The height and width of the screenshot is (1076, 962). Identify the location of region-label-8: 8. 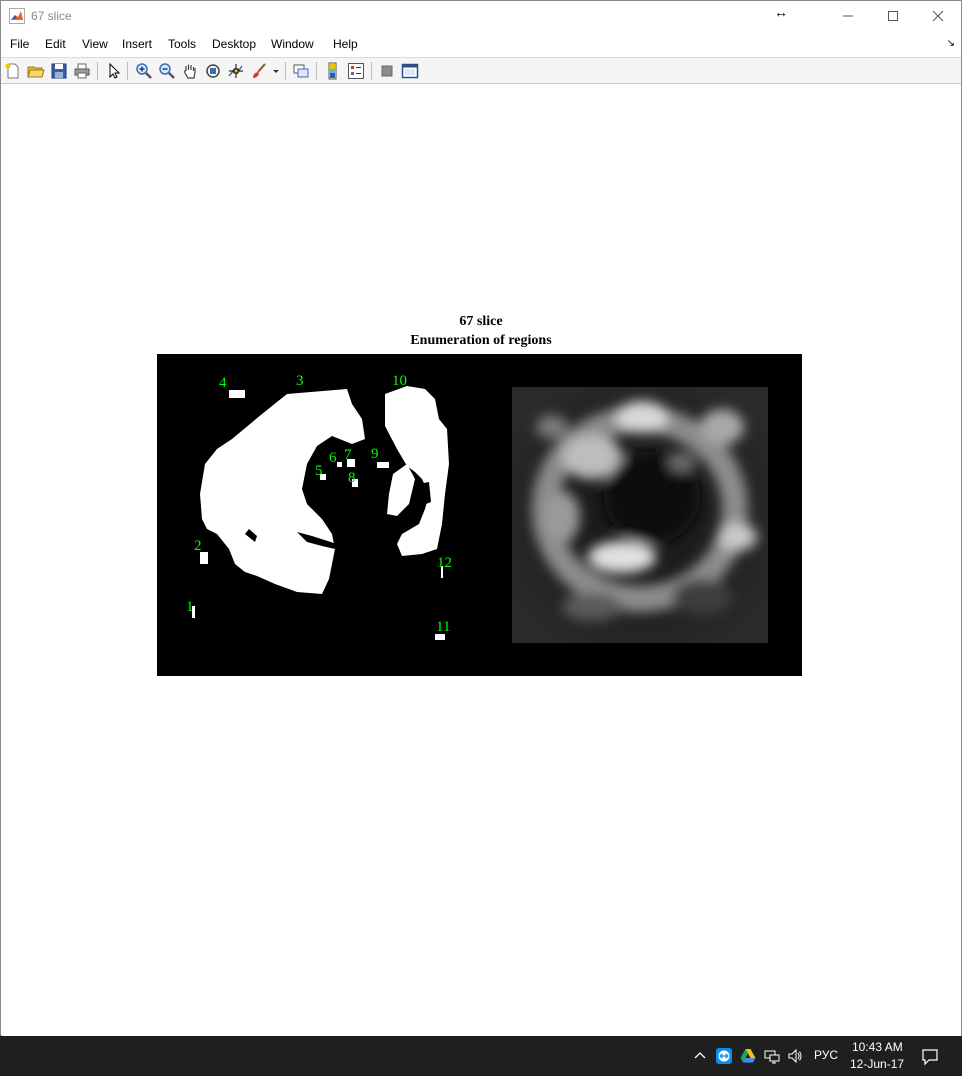
(352, 478).